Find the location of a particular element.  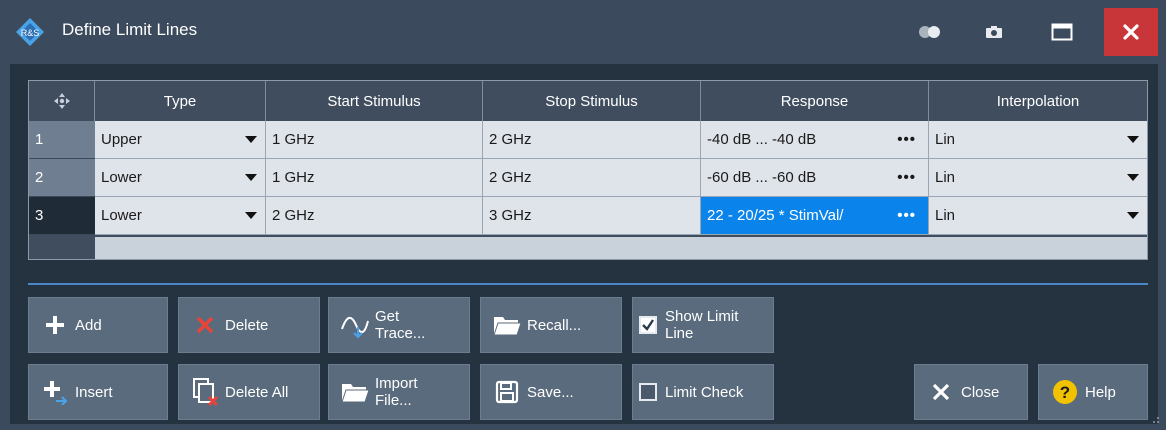

insert-plus-icon is located at coordinates (55, 392).